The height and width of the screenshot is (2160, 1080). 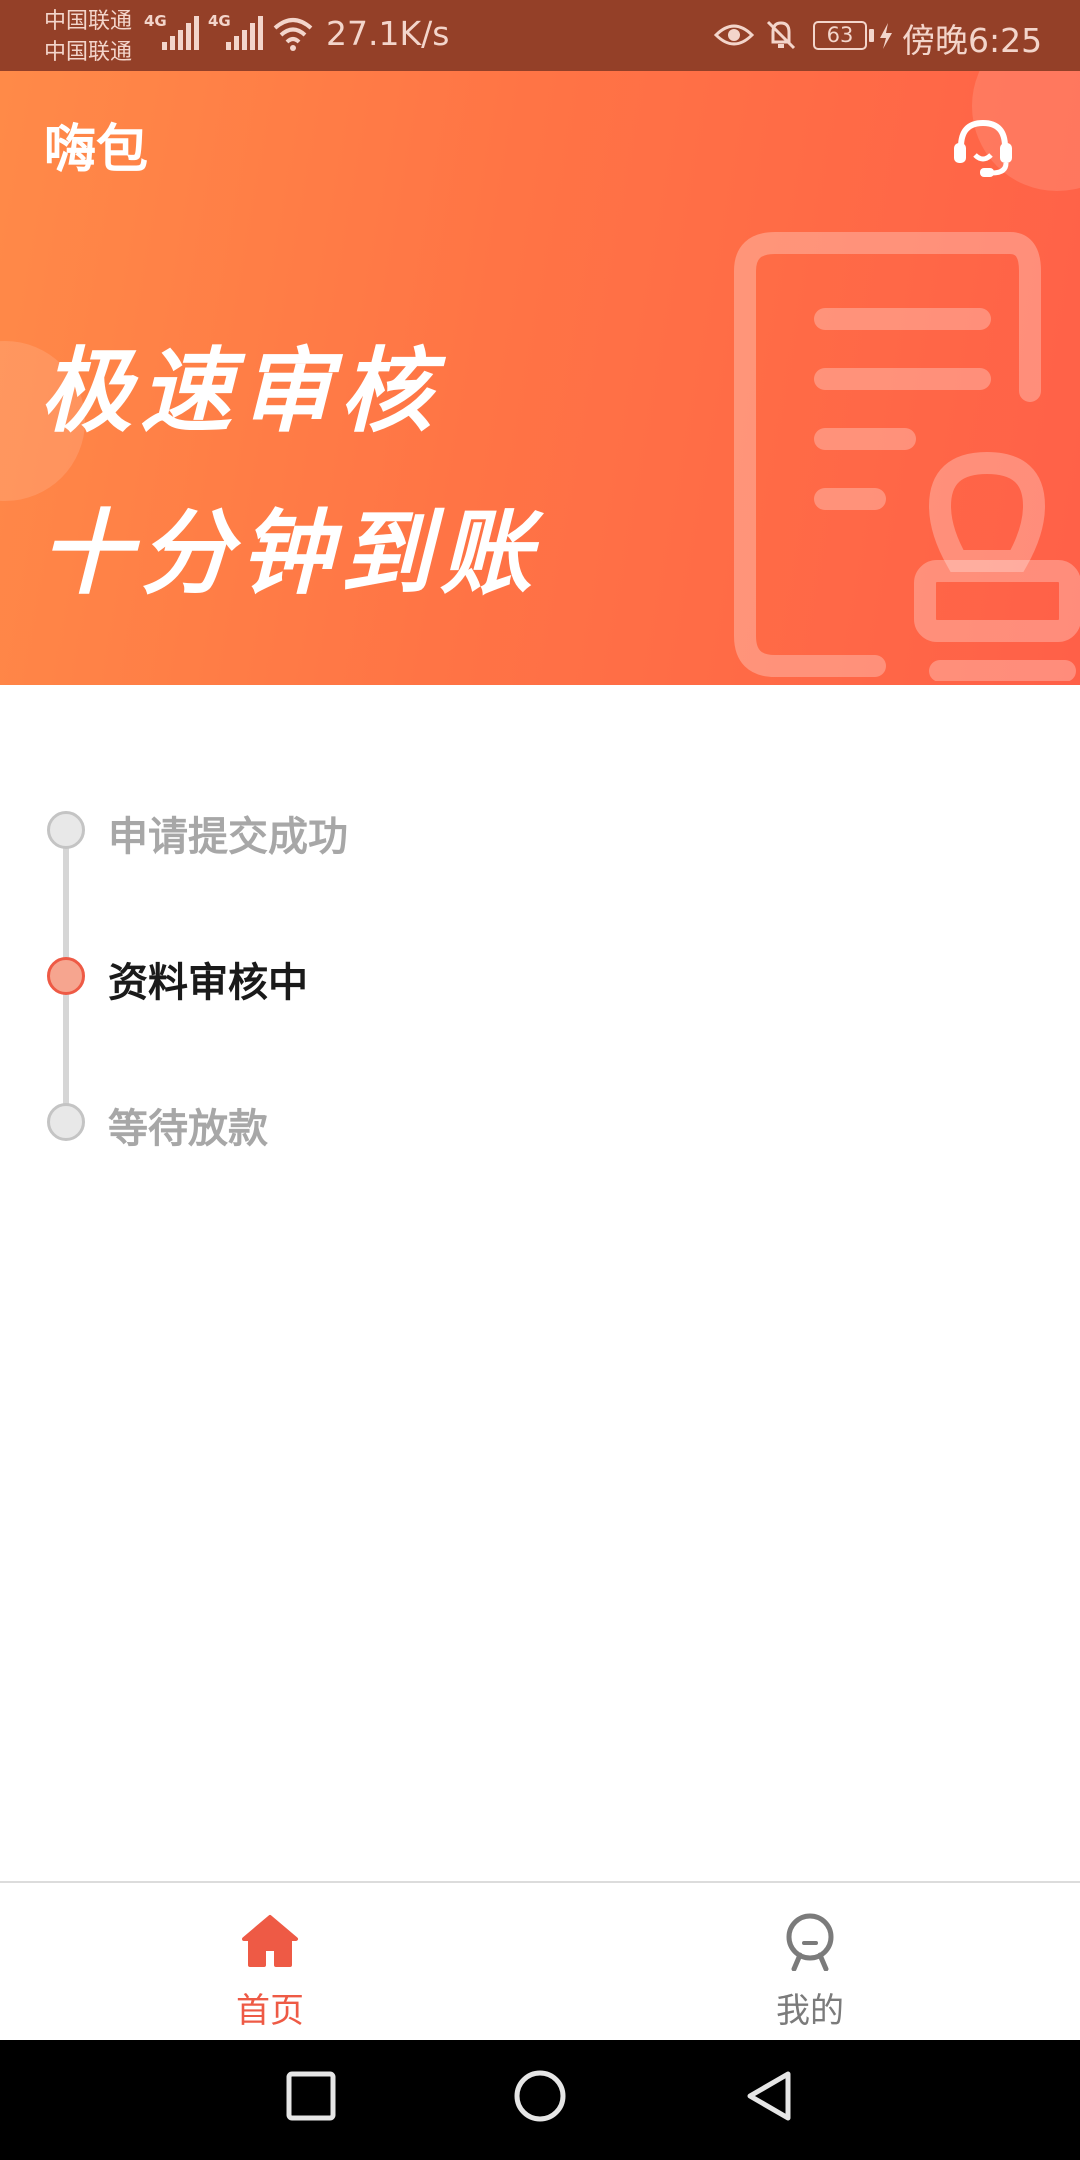 I want to click on headset-icon, so click(x=983, y=146).